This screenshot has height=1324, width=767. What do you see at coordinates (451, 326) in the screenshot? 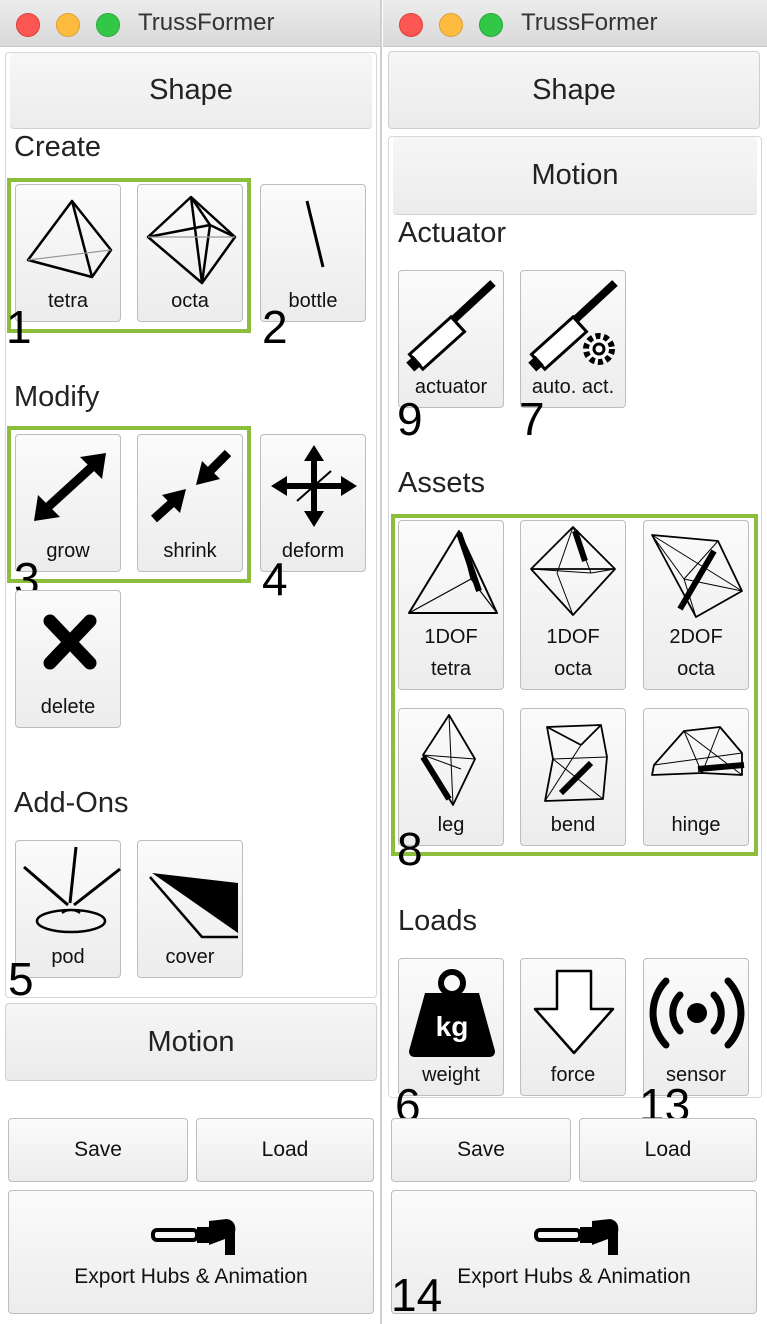
I see `actuator-icon` at bounding box center [451, 326].